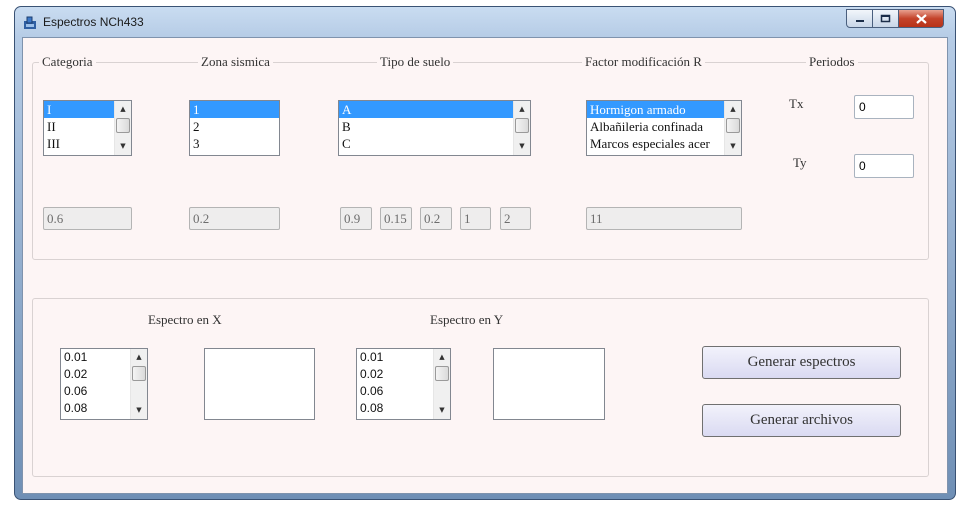  I want to click on ty-label: Ty, so click(800, 162).